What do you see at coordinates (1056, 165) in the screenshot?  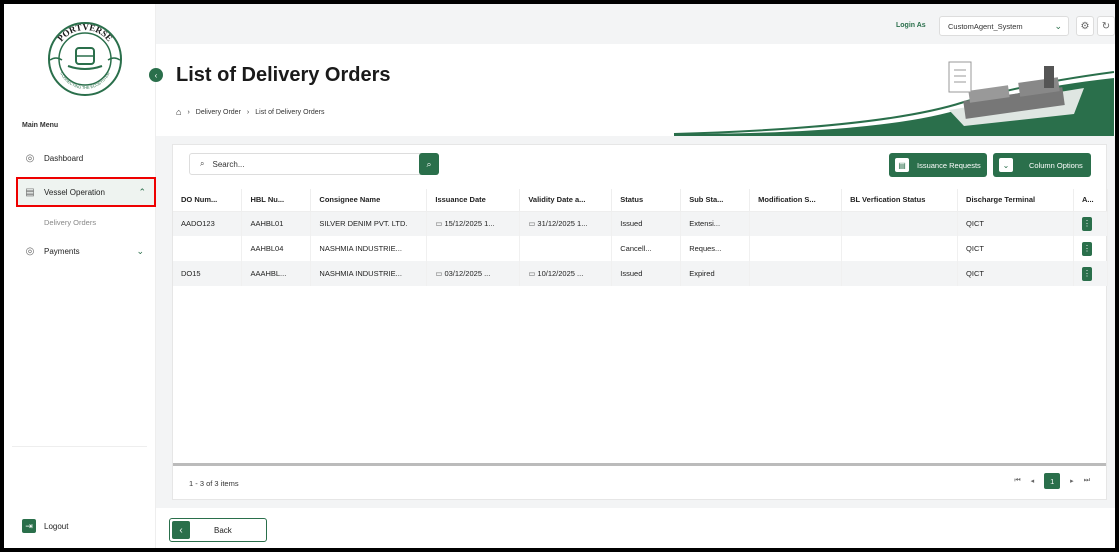 I see `column-options-label: Column Options` at bounding box center [1056, 165].